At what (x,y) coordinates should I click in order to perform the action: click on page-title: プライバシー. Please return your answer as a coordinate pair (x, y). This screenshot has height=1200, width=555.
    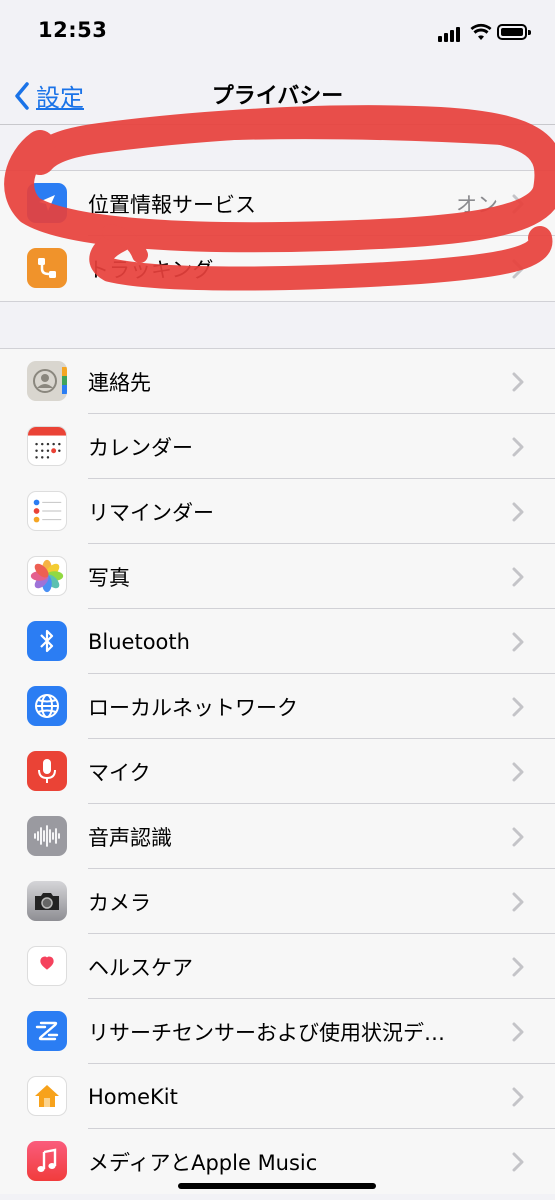
    Looking at the image, I should click on (277, 96).